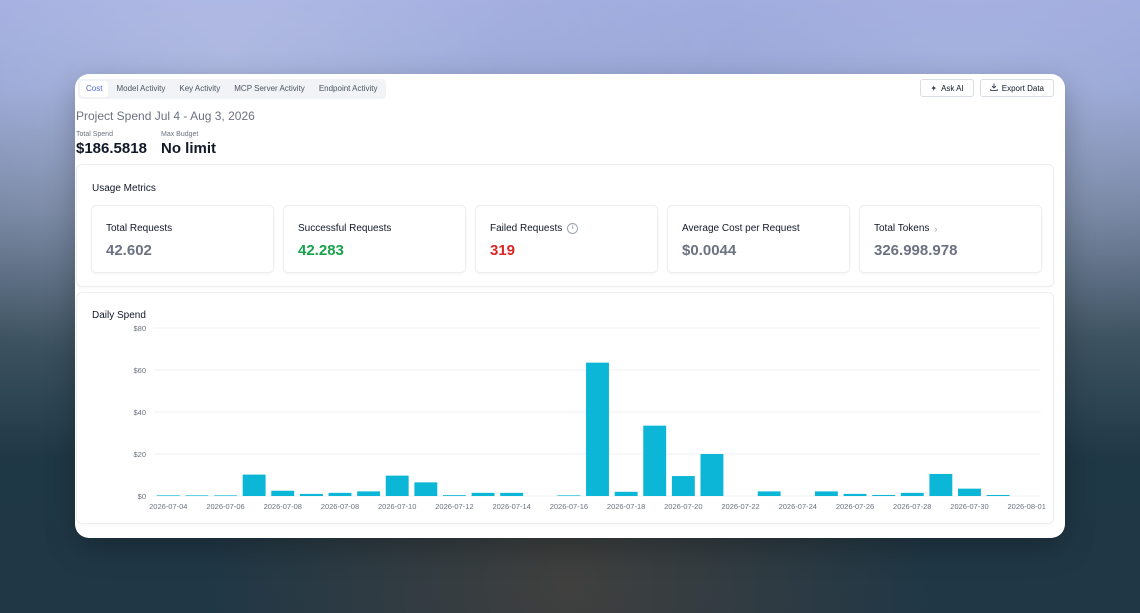 This screenshot has height=613, width=1140. I want to click on x-tick-label: 2026-07-20, so click(683, 506).